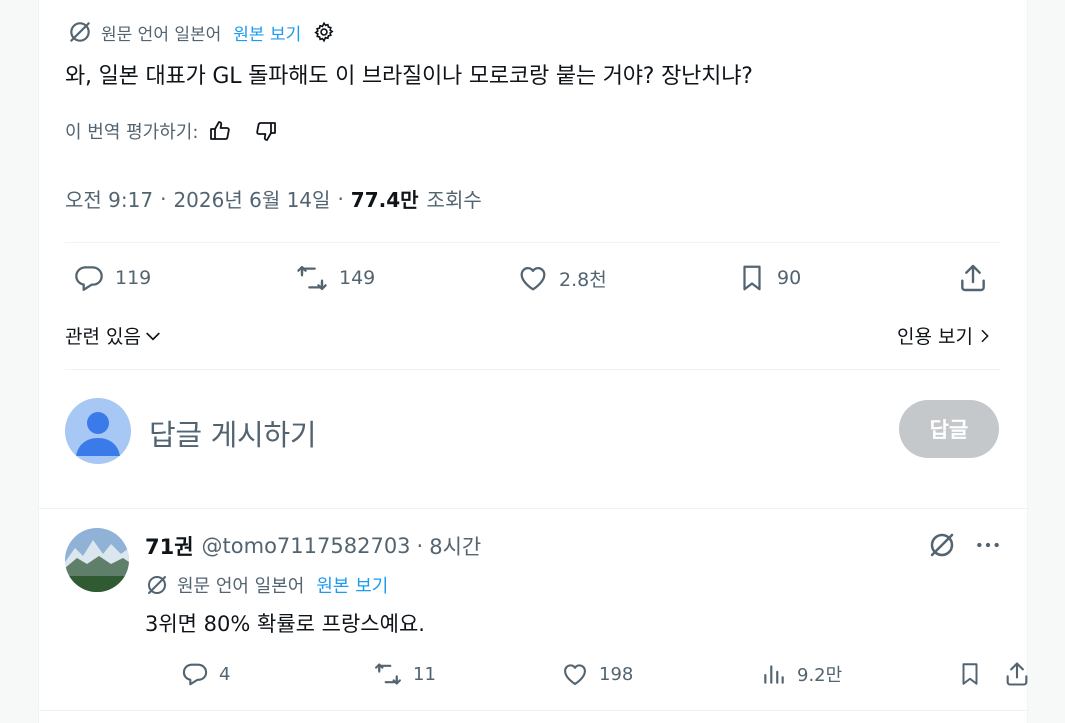 This screenshot has width=1065, height=723. Describe the element at coordinates (964, 545) in the screenshot. I see `reply-top-icons` at that location.